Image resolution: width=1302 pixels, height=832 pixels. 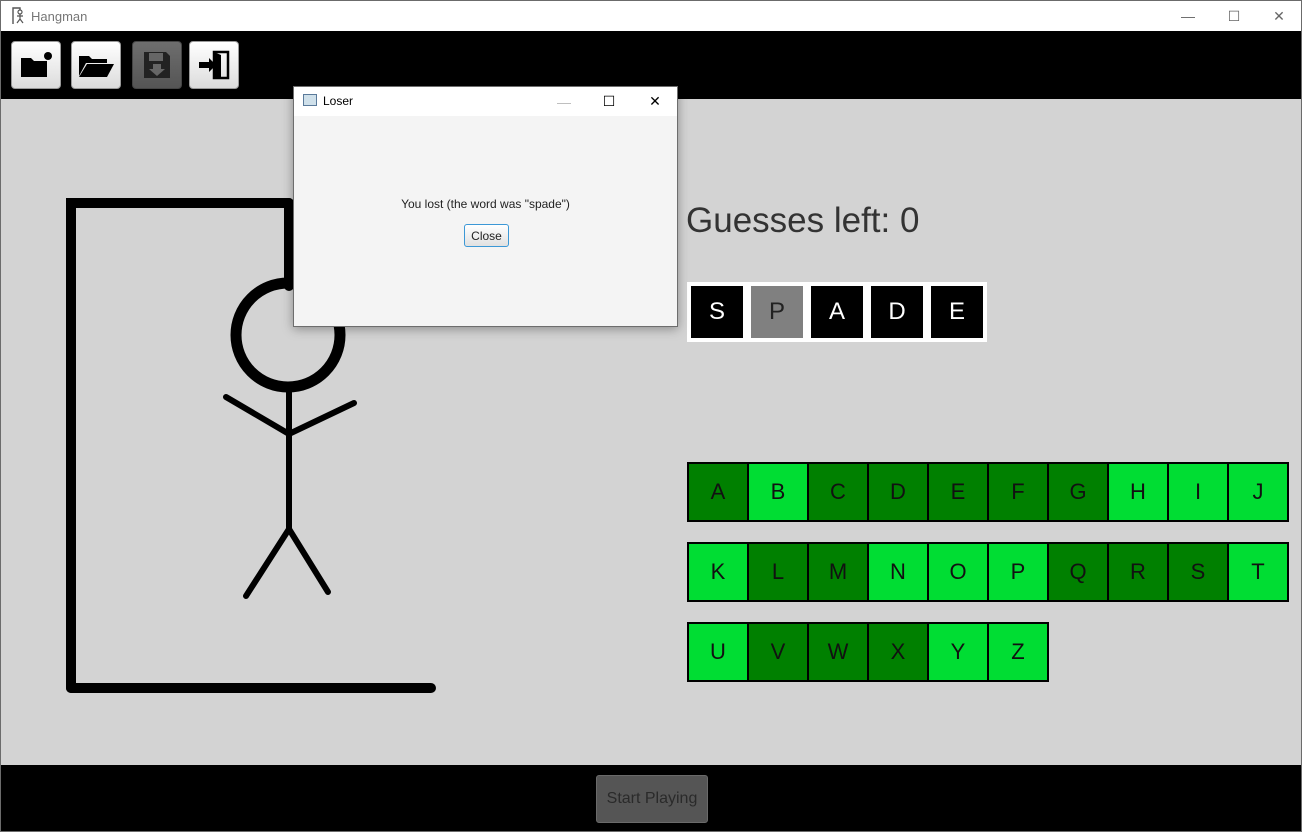 I want to click on dialog-title: Loser, so click(x=338, y=101).